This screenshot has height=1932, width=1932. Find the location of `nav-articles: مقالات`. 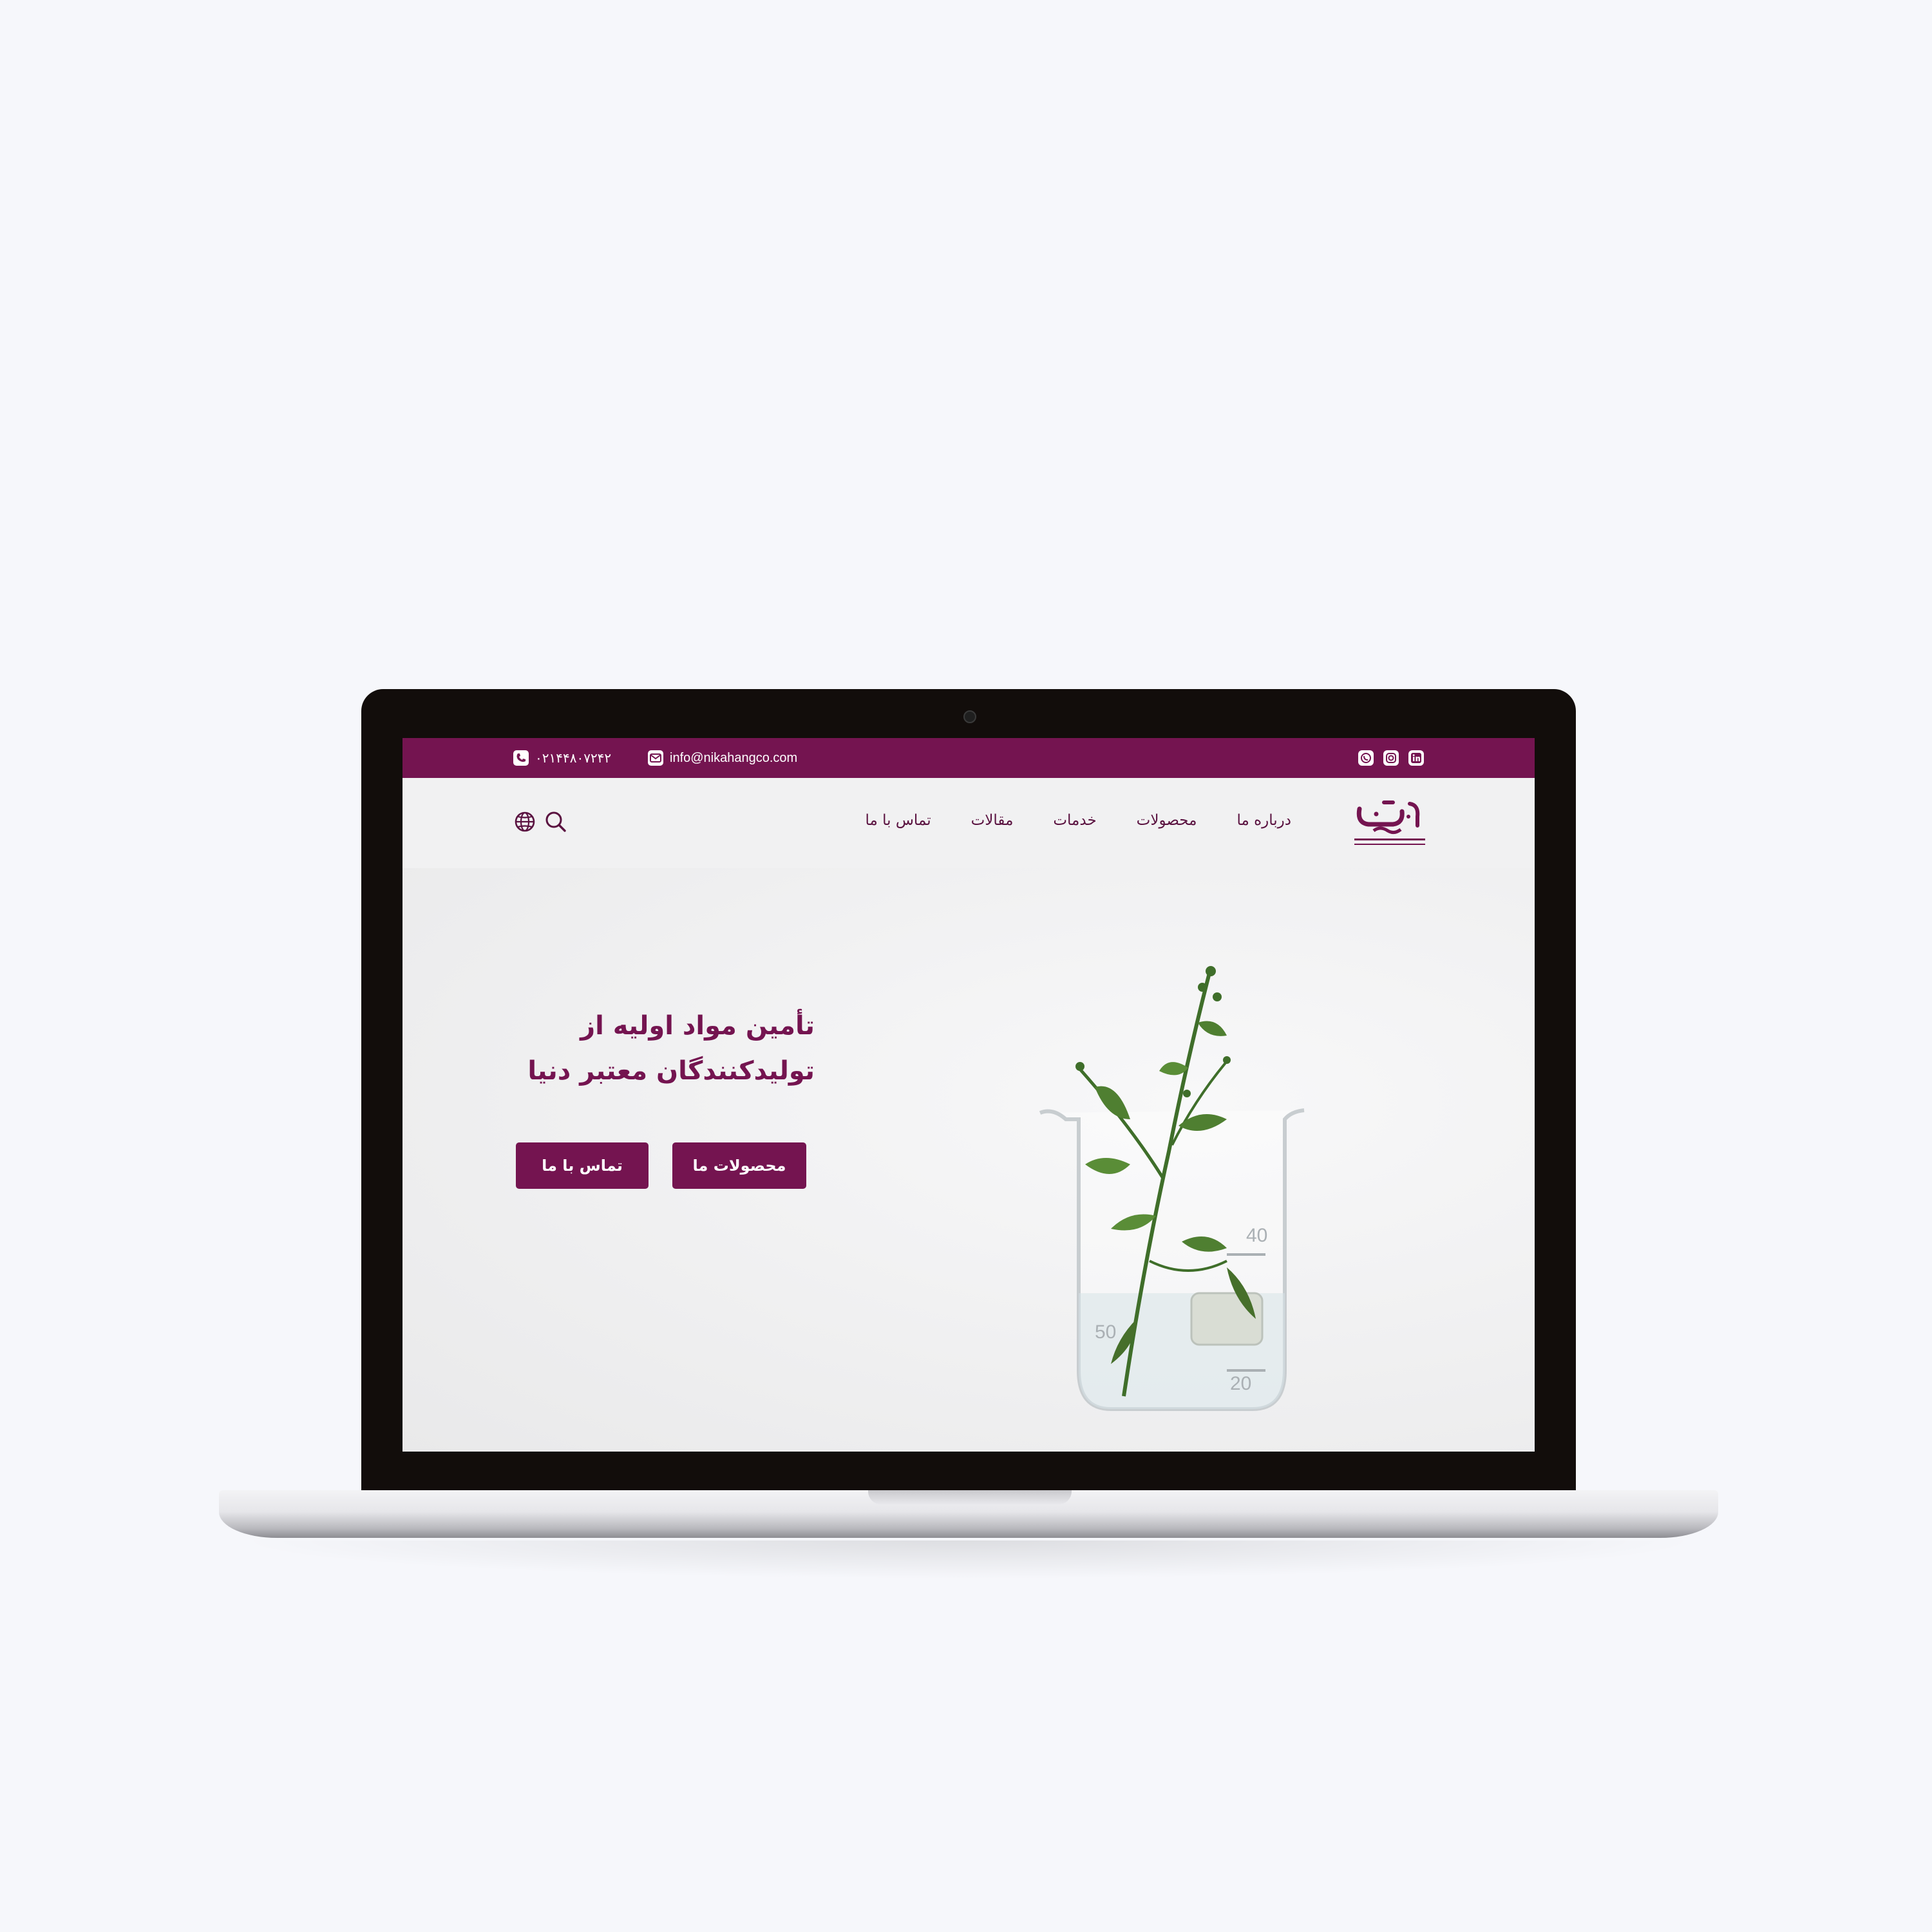

nav-articles: مقالات is located at coordinates (993, 820).